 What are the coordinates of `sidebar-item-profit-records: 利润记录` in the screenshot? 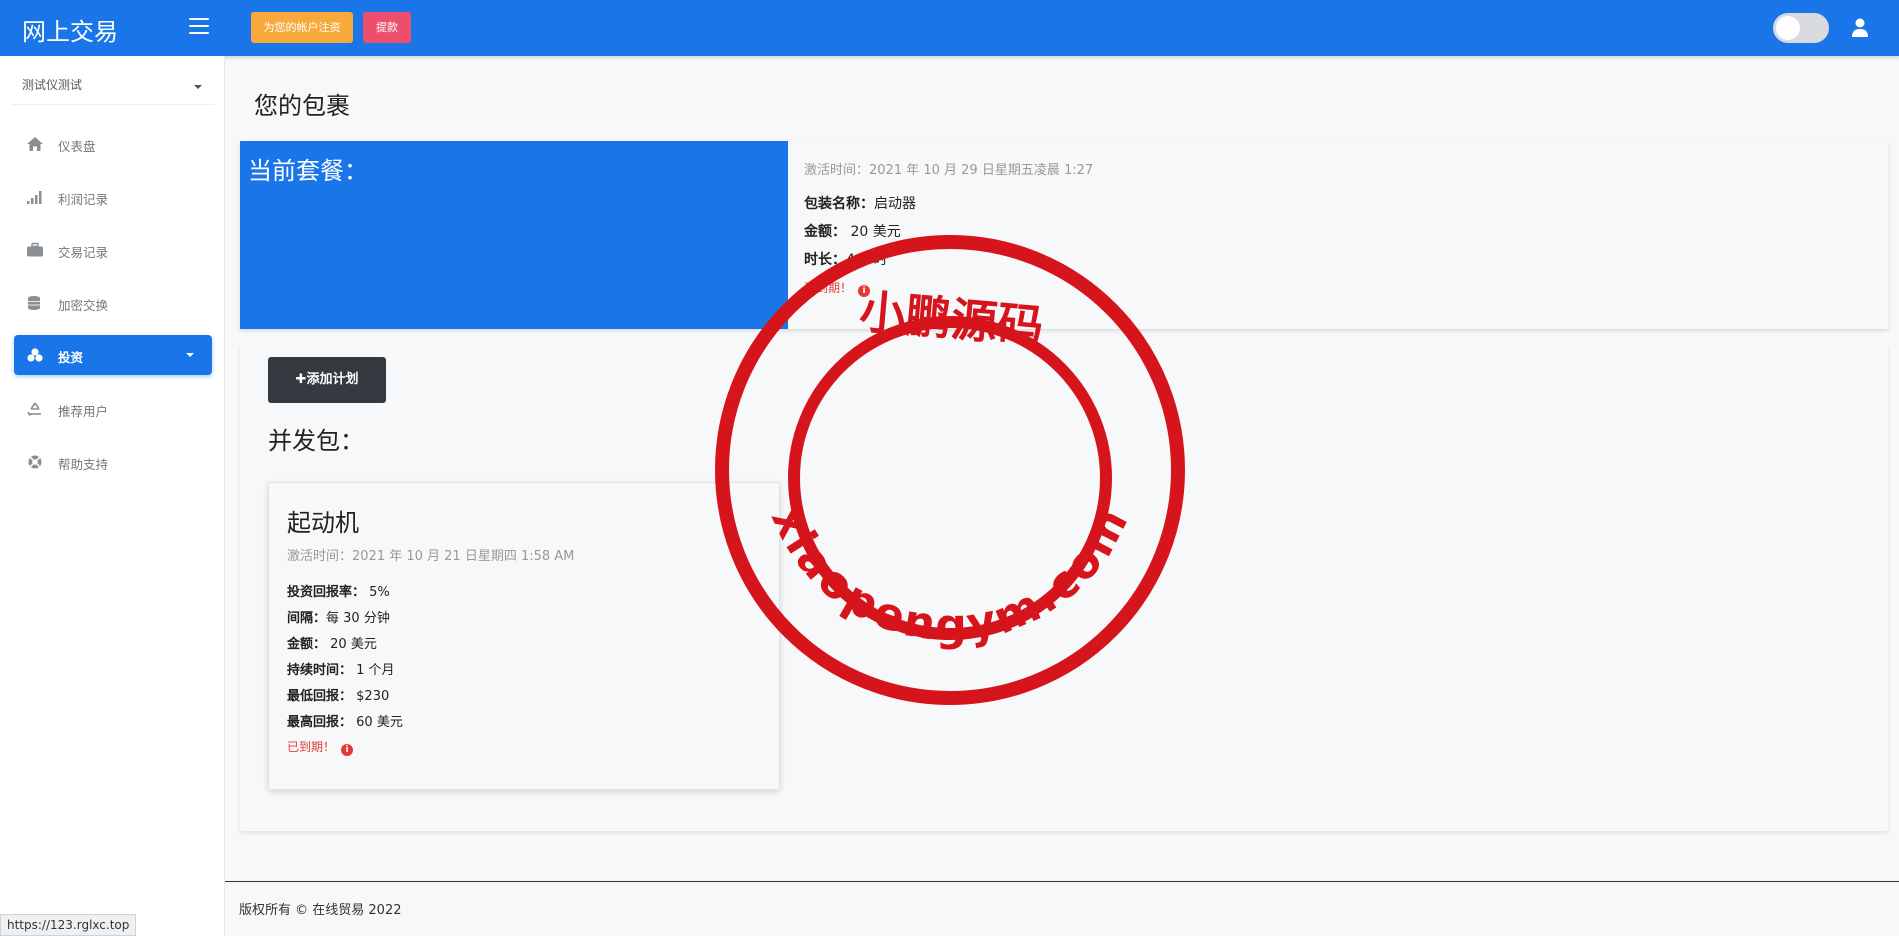 It's located at (113, 197).